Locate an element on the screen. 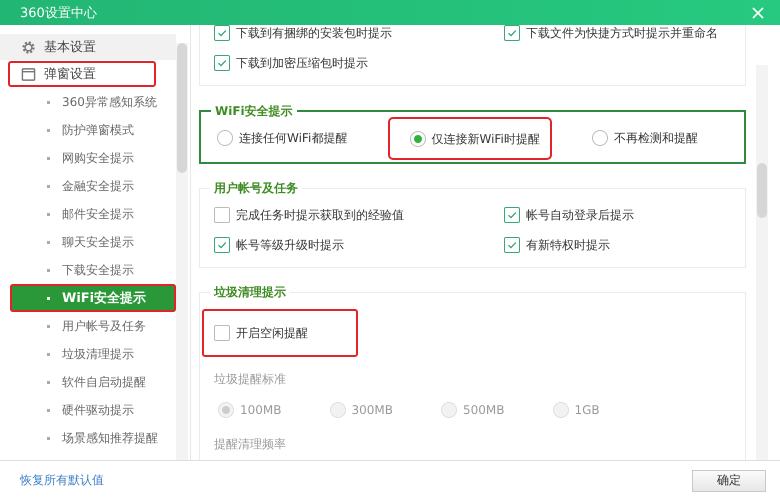 This screenshot has width=780, height=500. restore-defaults-link: 恢复所有默认值 is located at coordinates (62, 480).